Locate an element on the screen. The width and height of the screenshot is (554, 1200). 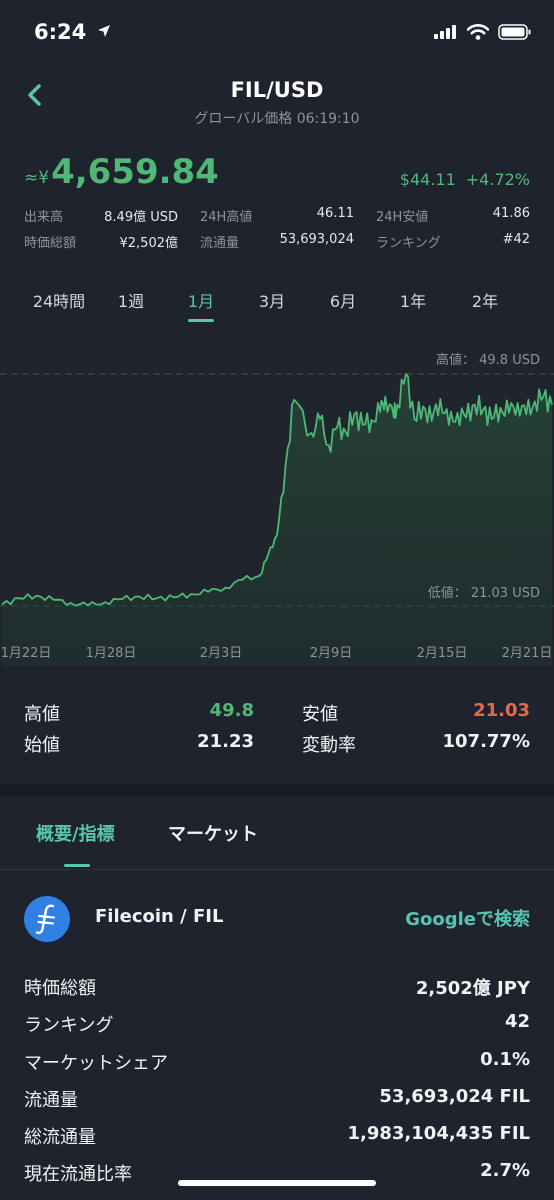
stat-circulating: 流通量 53,693,024 is located at coordinates (277, 241).